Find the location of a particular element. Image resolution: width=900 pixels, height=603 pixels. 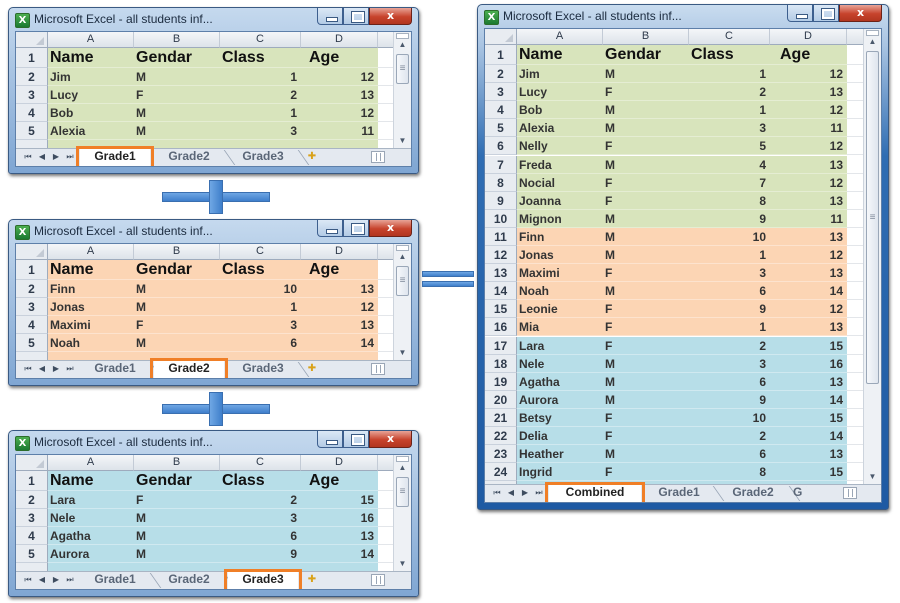

insert-worksheet-icon: ✚ is located at coordinates (312, 157).